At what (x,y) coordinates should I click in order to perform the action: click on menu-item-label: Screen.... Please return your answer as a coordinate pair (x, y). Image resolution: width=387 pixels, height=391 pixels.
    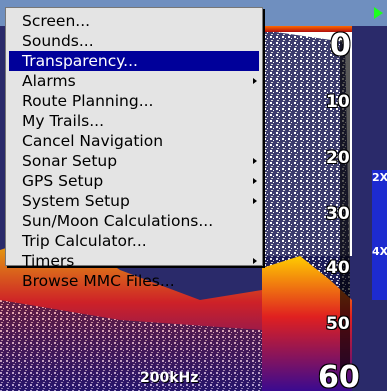
    Looking at the image, I should click on (56, 21).